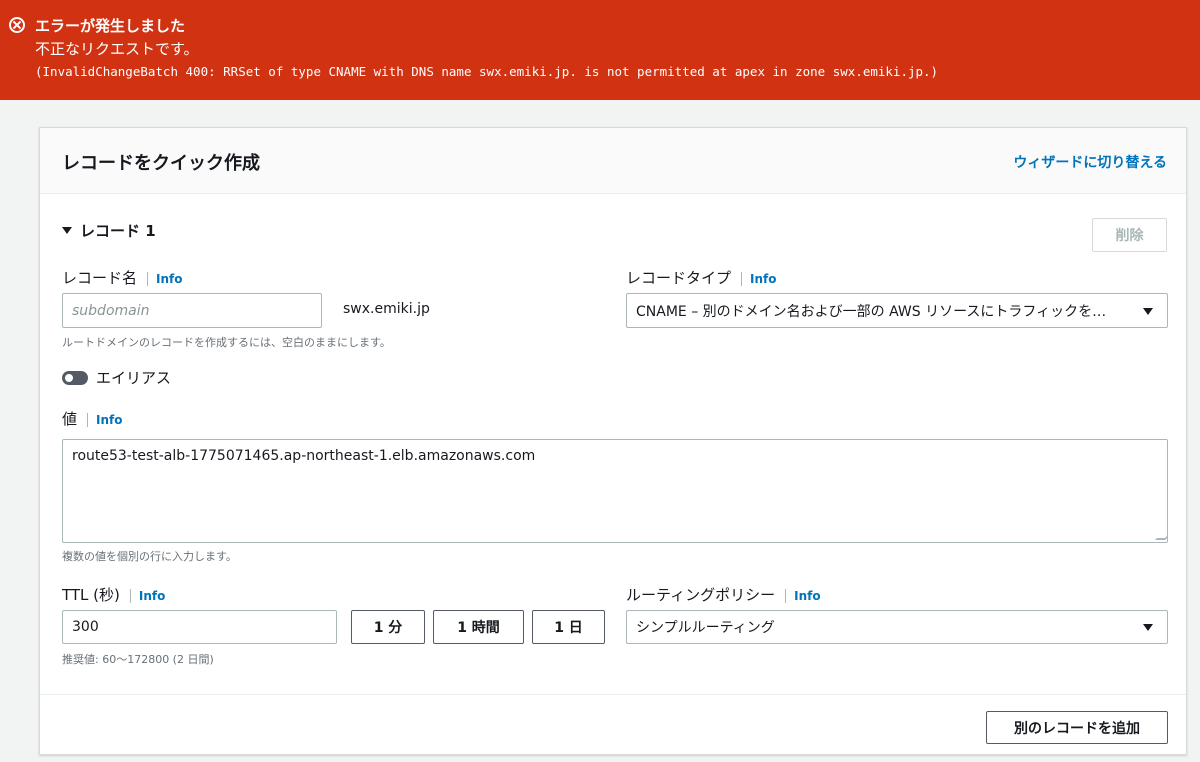 This screenshot has height=762, width=1200. Describe the element at coordinates (192, 310) in the screenshot. I see `record-name-input: subdomain` at that location.